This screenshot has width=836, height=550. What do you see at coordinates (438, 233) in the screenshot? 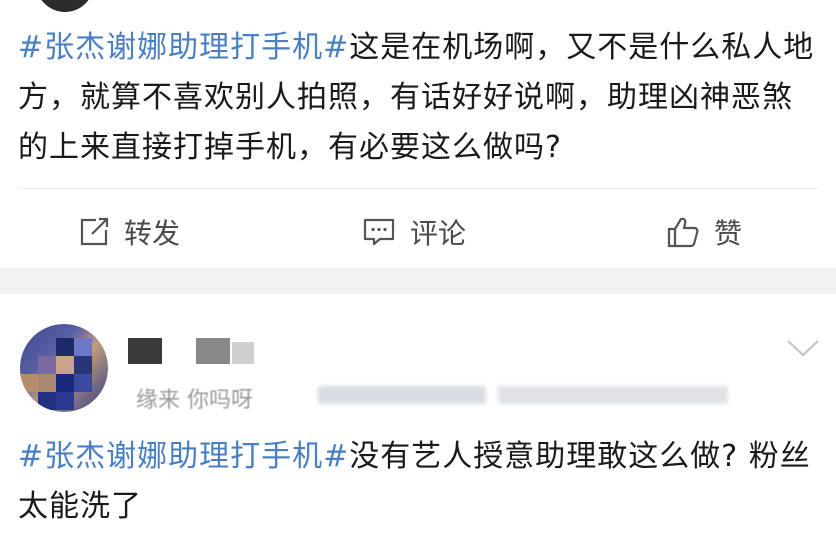
I see `comment-label: 评论` at bounding box center [438, 233].